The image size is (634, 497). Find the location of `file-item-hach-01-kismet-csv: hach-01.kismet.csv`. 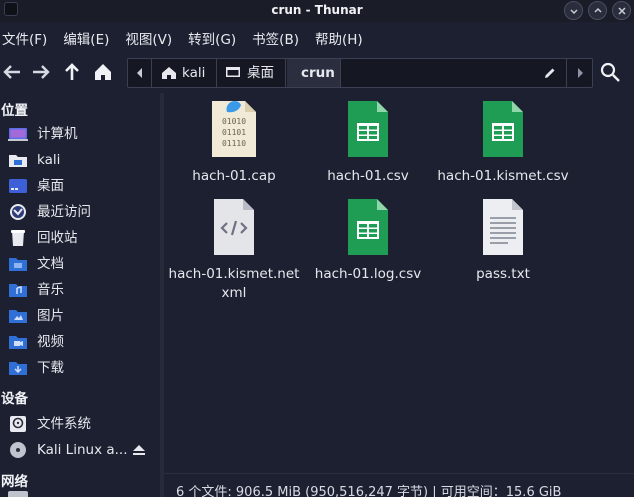

file-item-hach-01-kismet-csv: hach-01.kismet.csv is located at coordinates (503, 149).